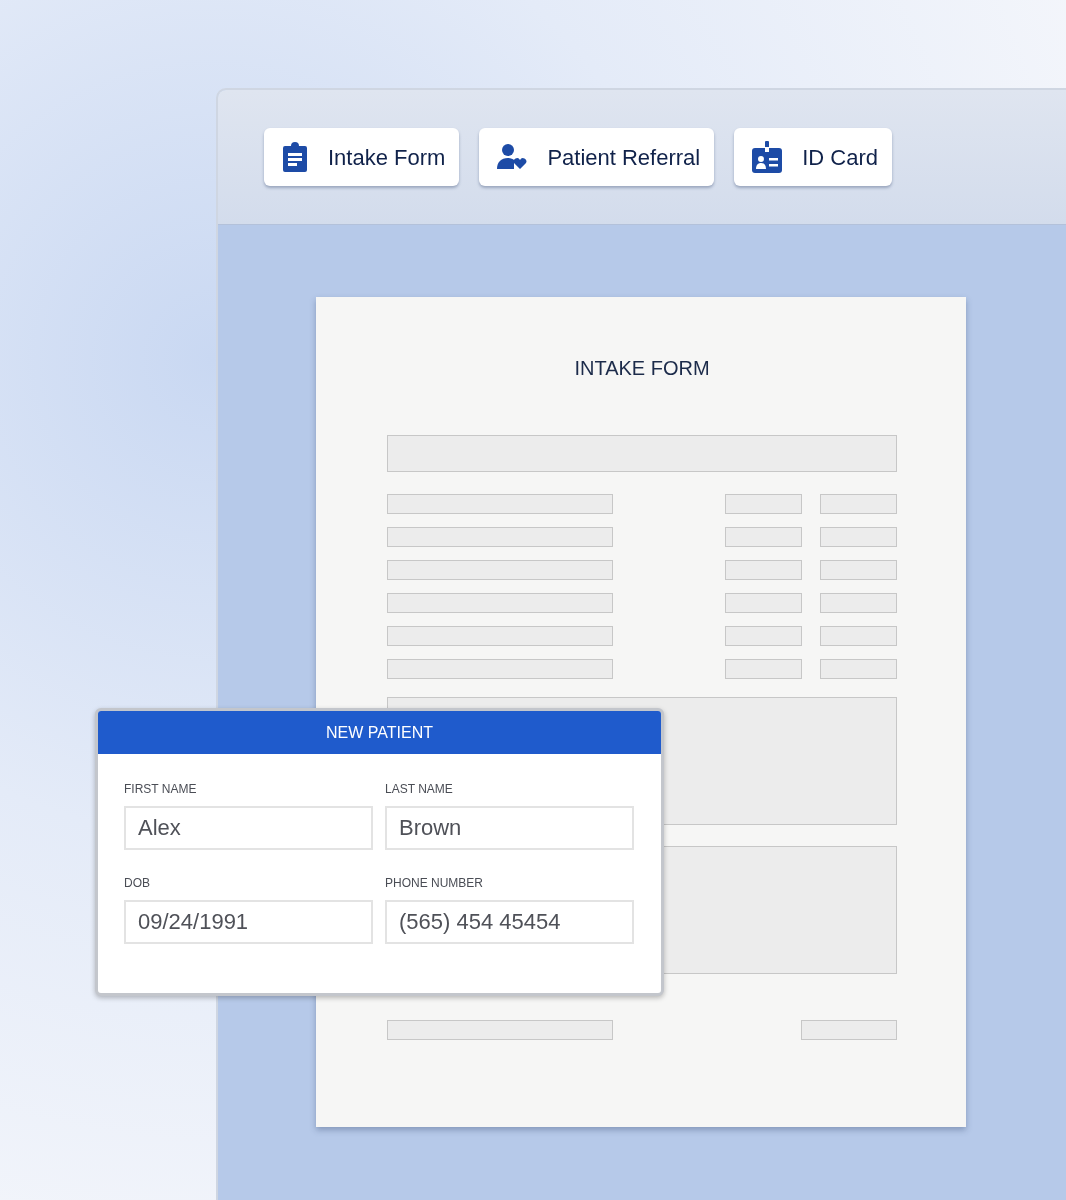 Image resolution: width=1066 pixels, height=1200 pixels. Describe the element at coordinates (813, 157) in the screenshot. I see `toolbar-button: ID Card` at that location.